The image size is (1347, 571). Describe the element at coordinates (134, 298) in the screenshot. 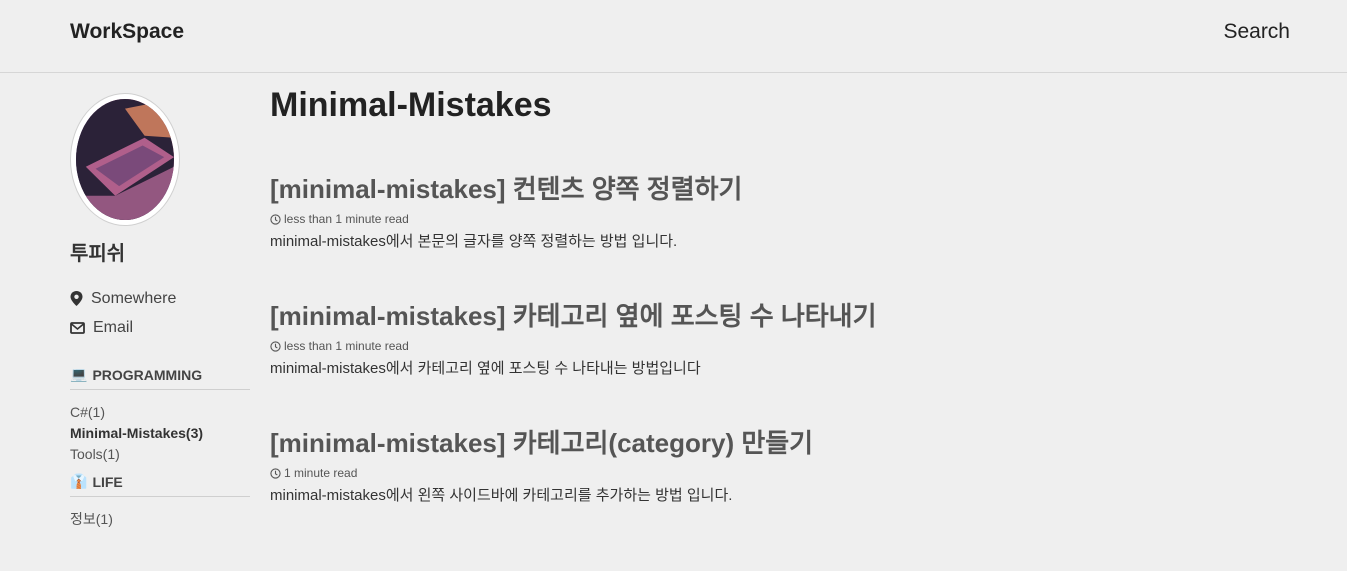

I see `author-location-text: Somewhere` at that location.